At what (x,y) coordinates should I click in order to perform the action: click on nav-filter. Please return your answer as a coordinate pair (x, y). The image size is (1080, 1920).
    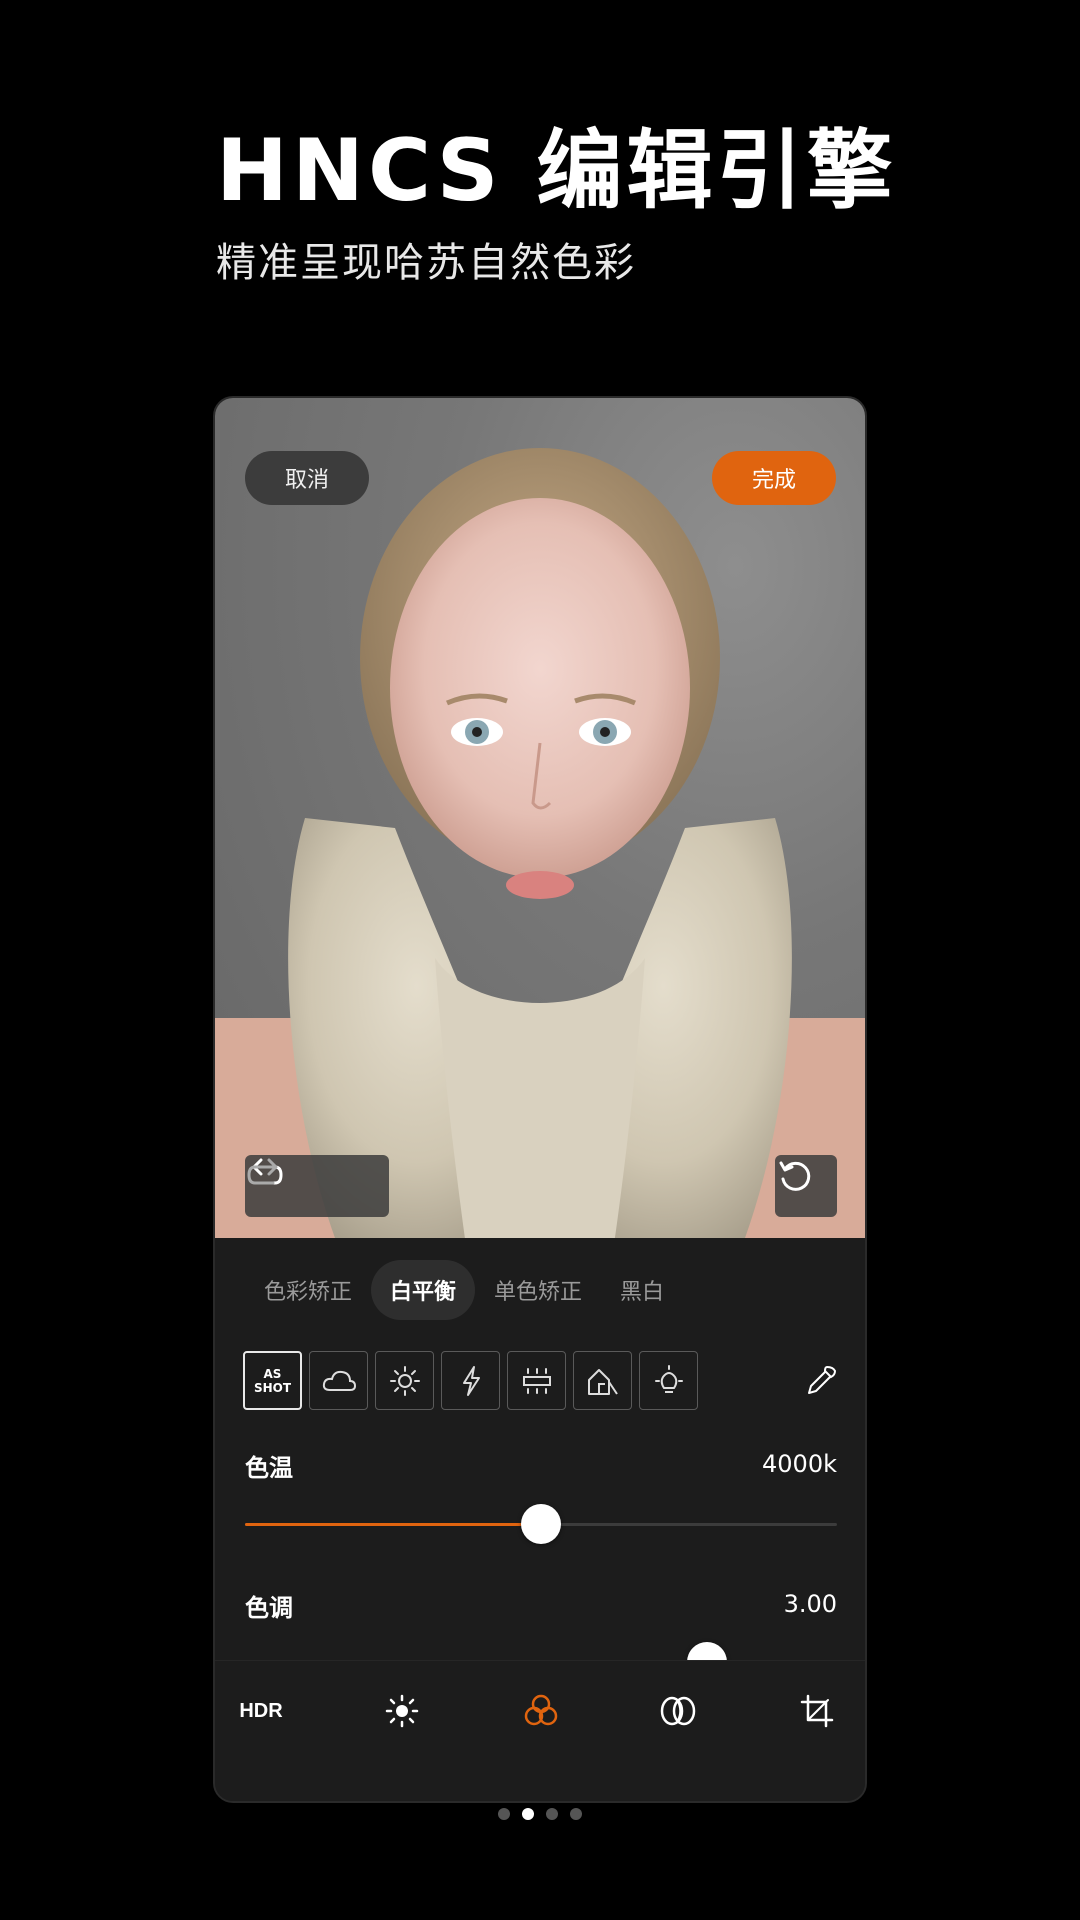
    Looking at the image, I should click on (679, 1711).